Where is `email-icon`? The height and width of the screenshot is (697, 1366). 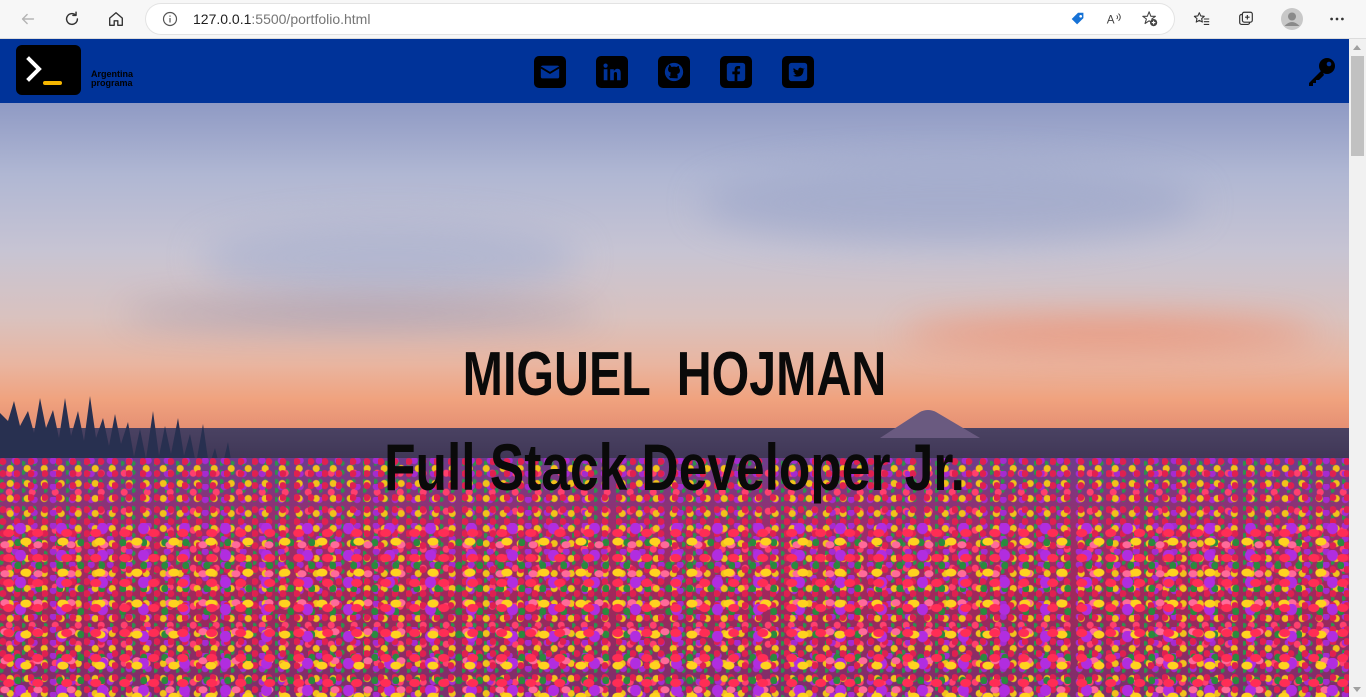
email-icon is located at coordinates (550, 72).